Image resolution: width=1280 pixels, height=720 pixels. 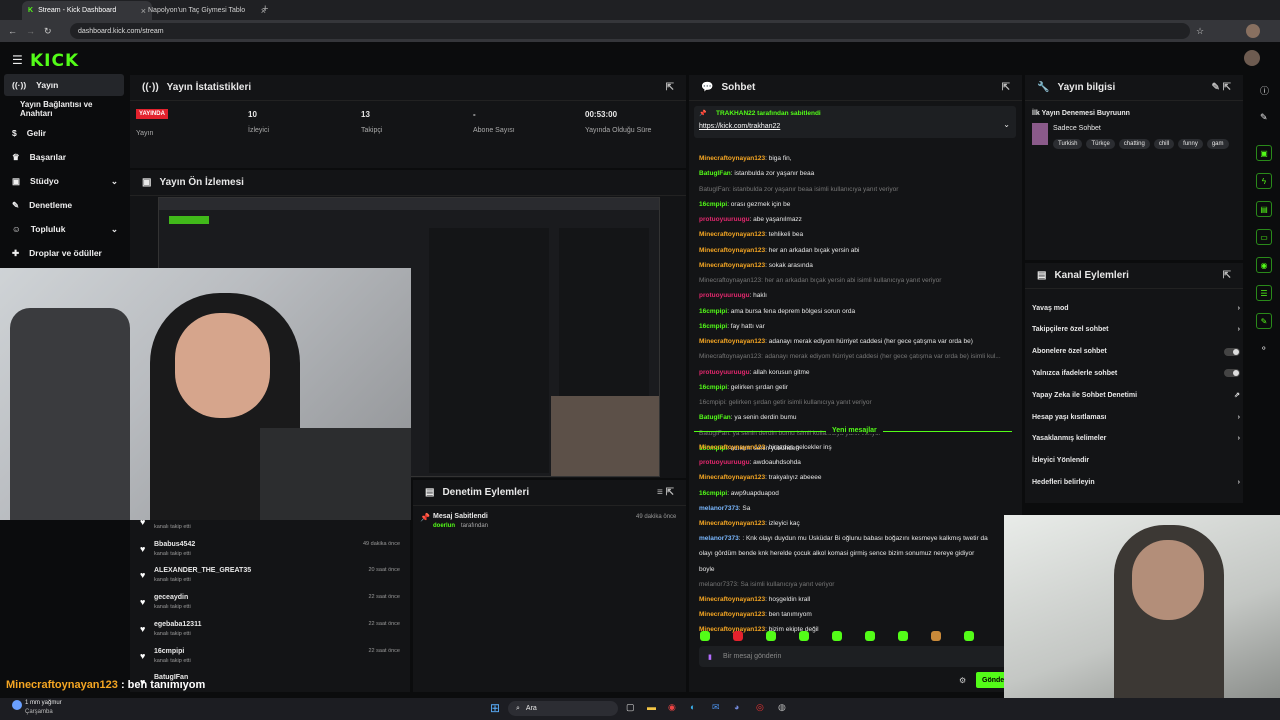 What do you see at coordinates (760, 707) in the screenshot?
I see `obs-icon: ◎` at bounding box center [760, 707].